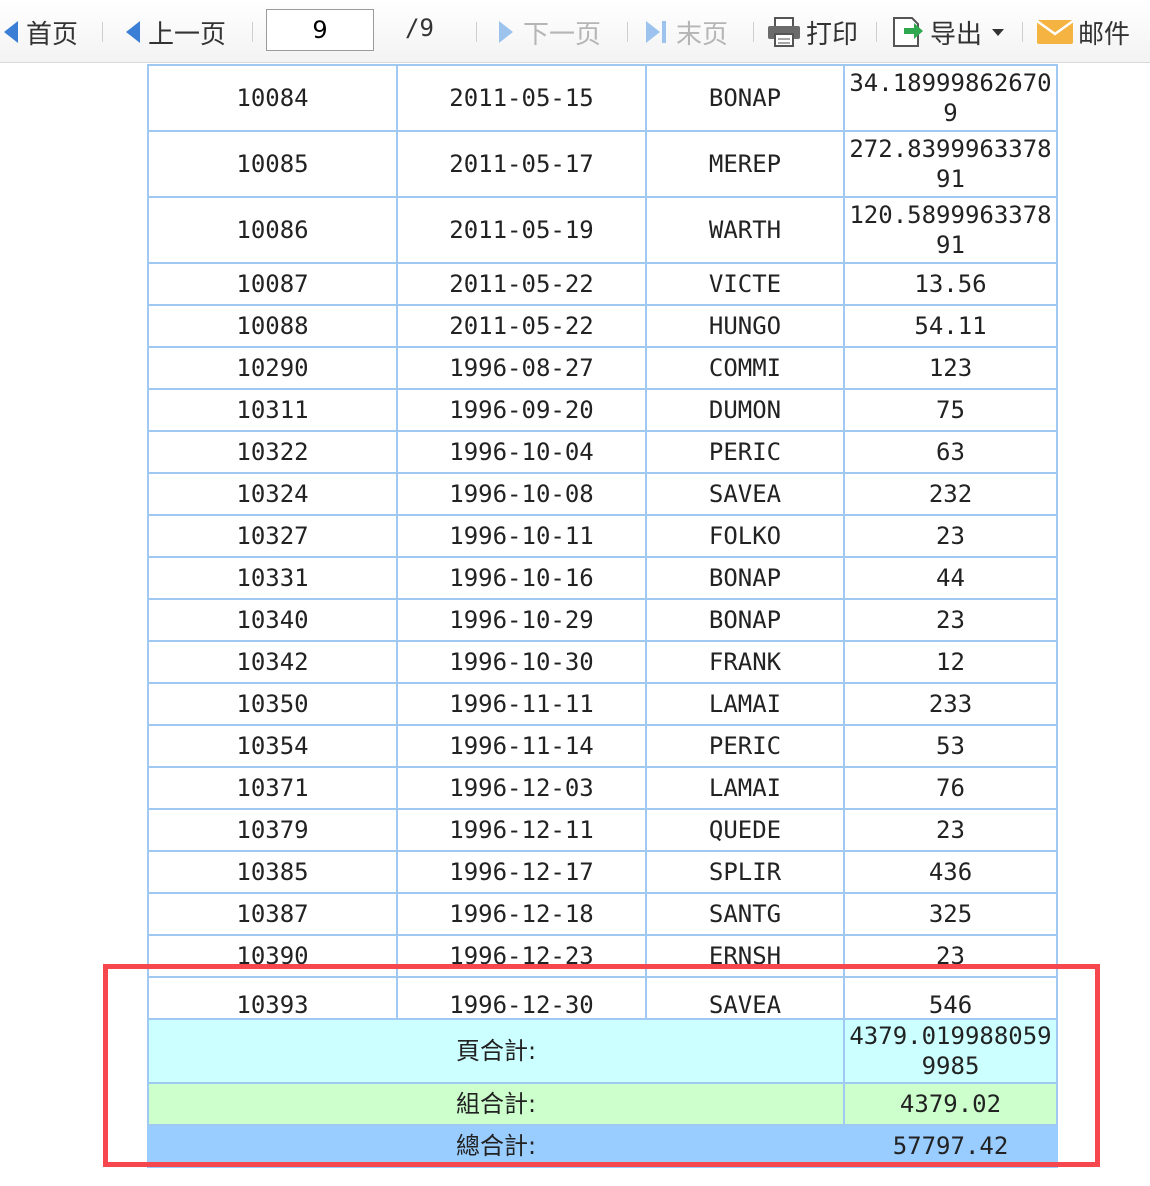  I want to click on order-date-cell: 1996-10-29, so click(521, 620).